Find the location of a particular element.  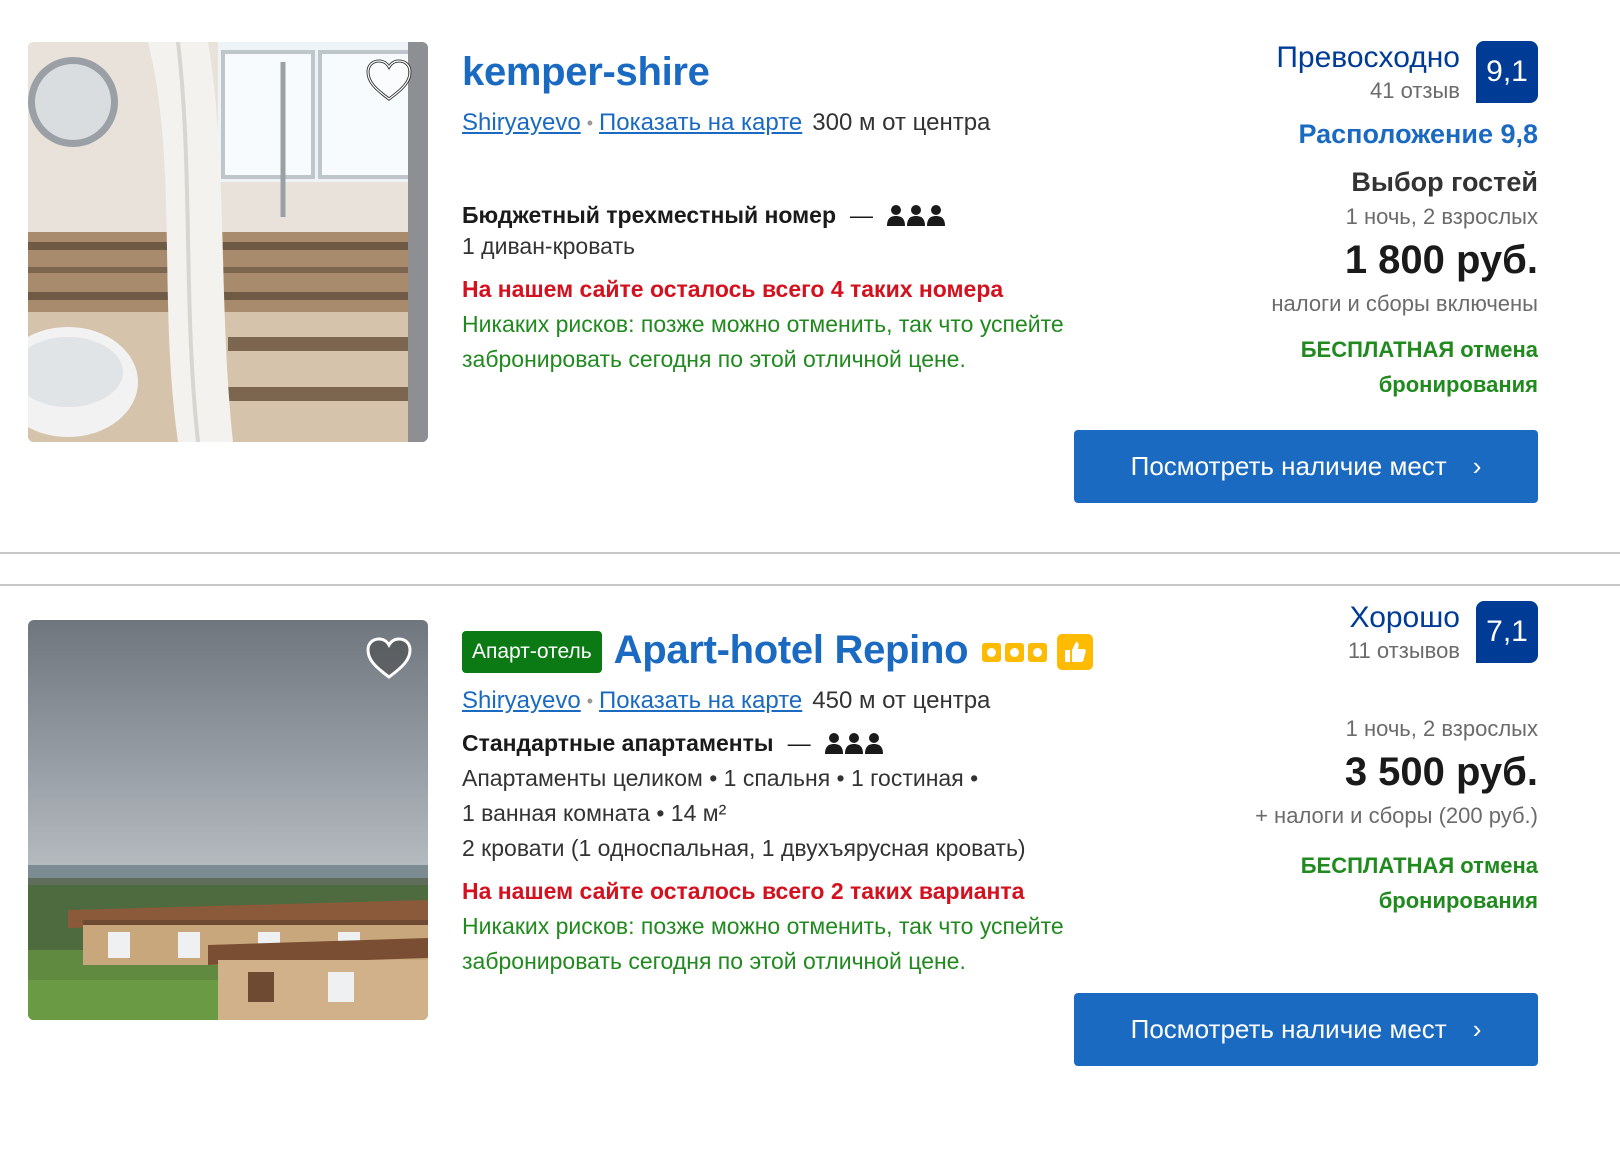

property-type-badge: Апарт-отель is located at coordinates (532, 652).